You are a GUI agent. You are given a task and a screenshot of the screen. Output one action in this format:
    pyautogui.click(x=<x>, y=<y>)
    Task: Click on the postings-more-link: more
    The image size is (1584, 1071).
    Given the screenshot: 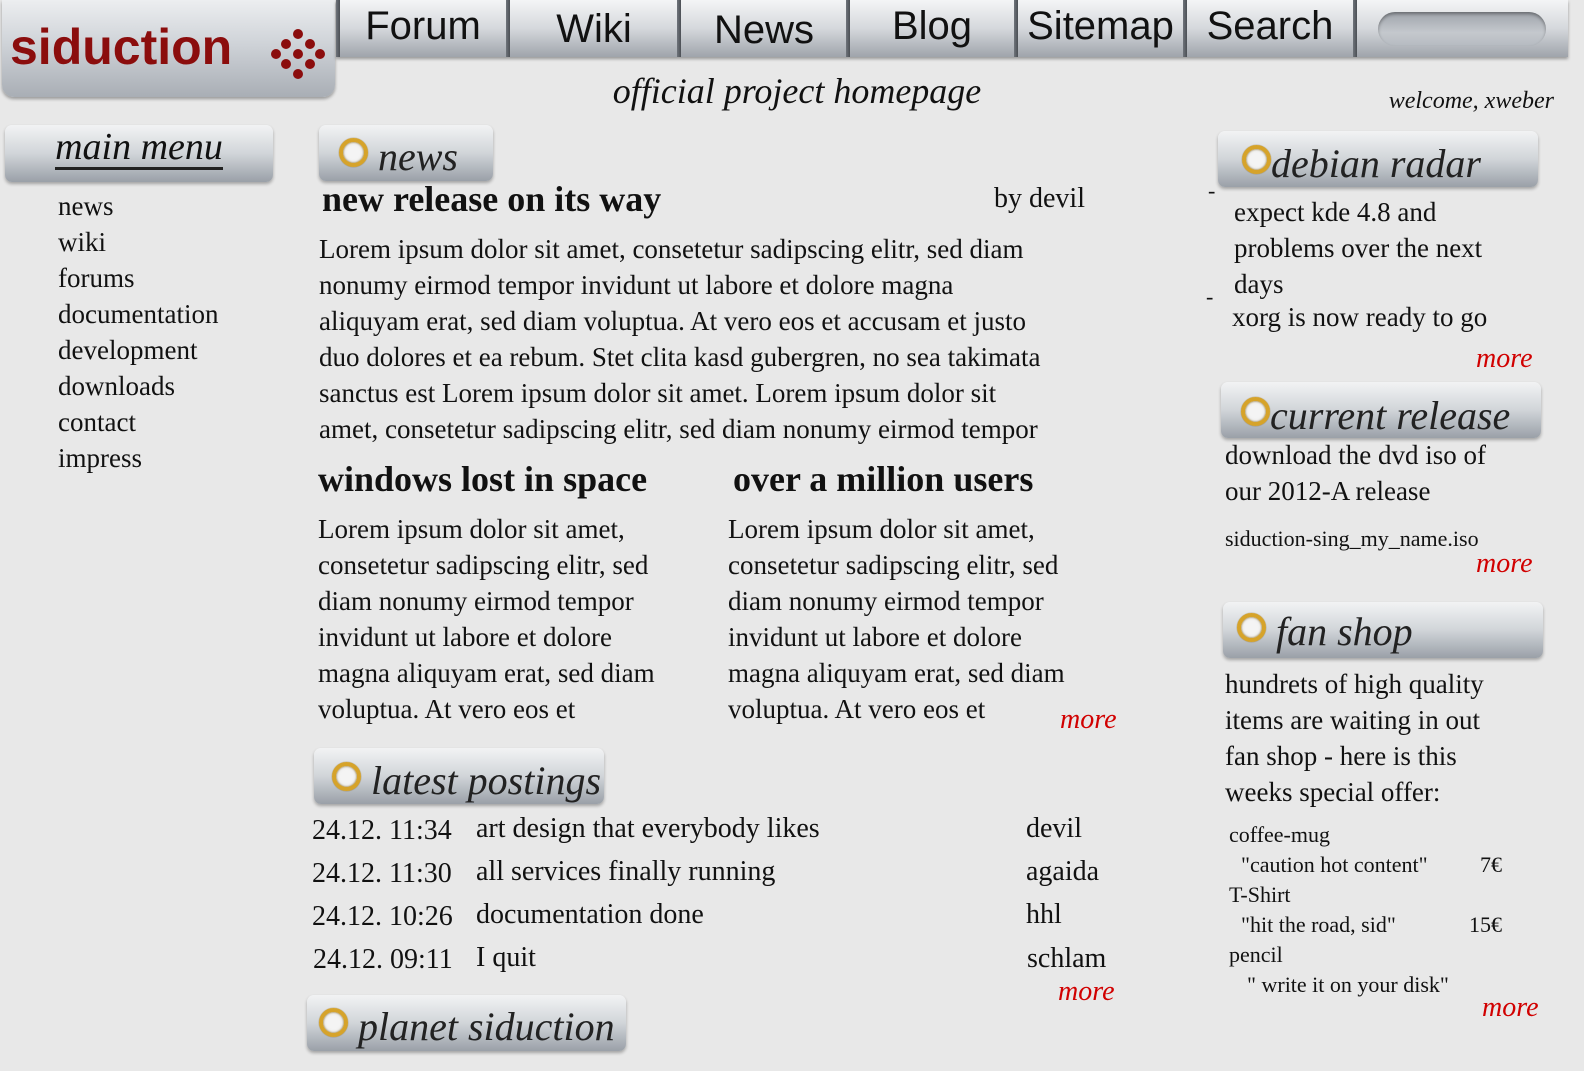 What is the action you would take?
    pyautogui.click(x=1086, y=992)
    